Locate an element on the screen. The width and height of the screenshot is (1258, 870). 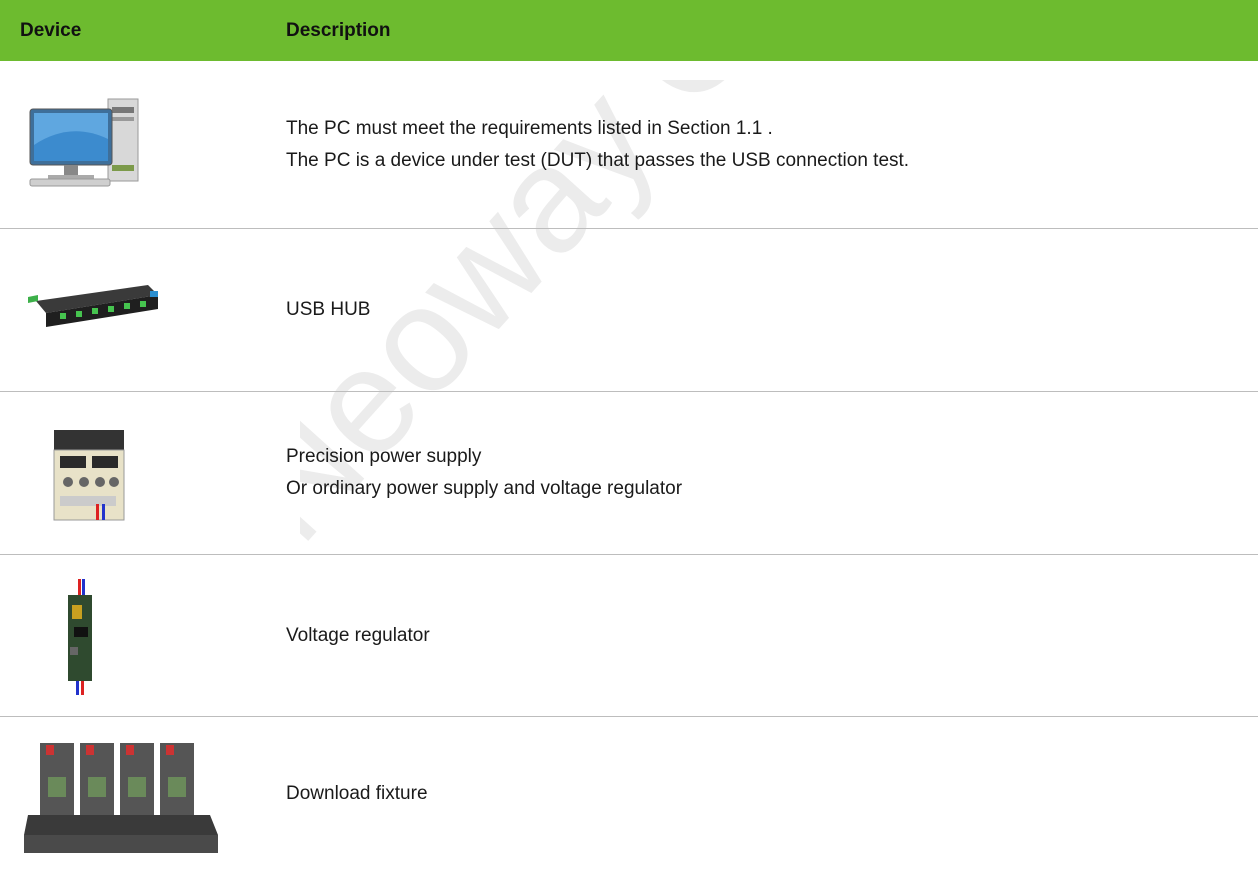
voltage-regulator-icon is located at coordinates (143, 635).